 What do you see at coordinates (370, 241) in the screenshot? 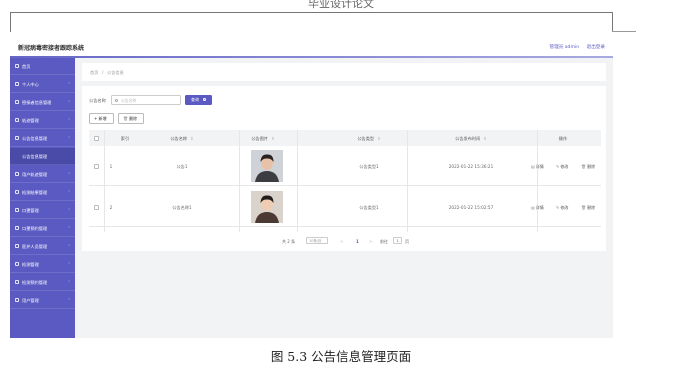
I see `next-page-button: >` at bounding box center [370, 241].